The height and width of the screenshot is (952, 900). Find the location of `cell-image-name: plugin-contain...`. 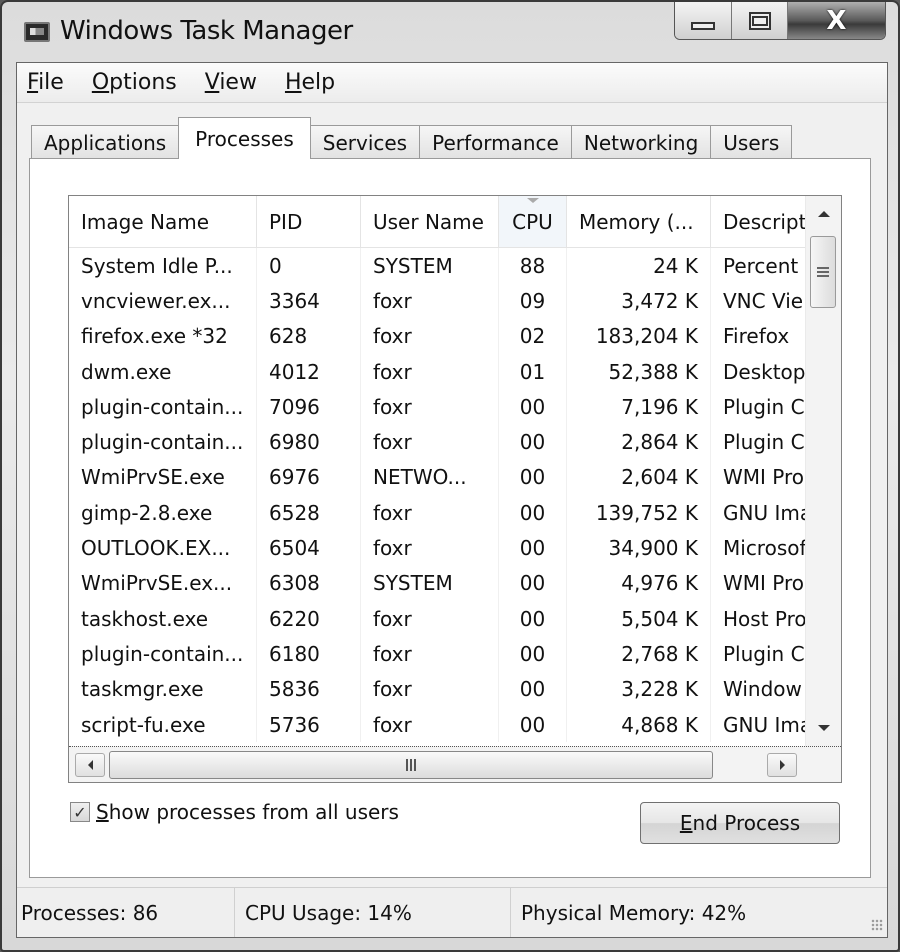

cell-image-name: plugin-contain... is located at coordinates (163, 407).